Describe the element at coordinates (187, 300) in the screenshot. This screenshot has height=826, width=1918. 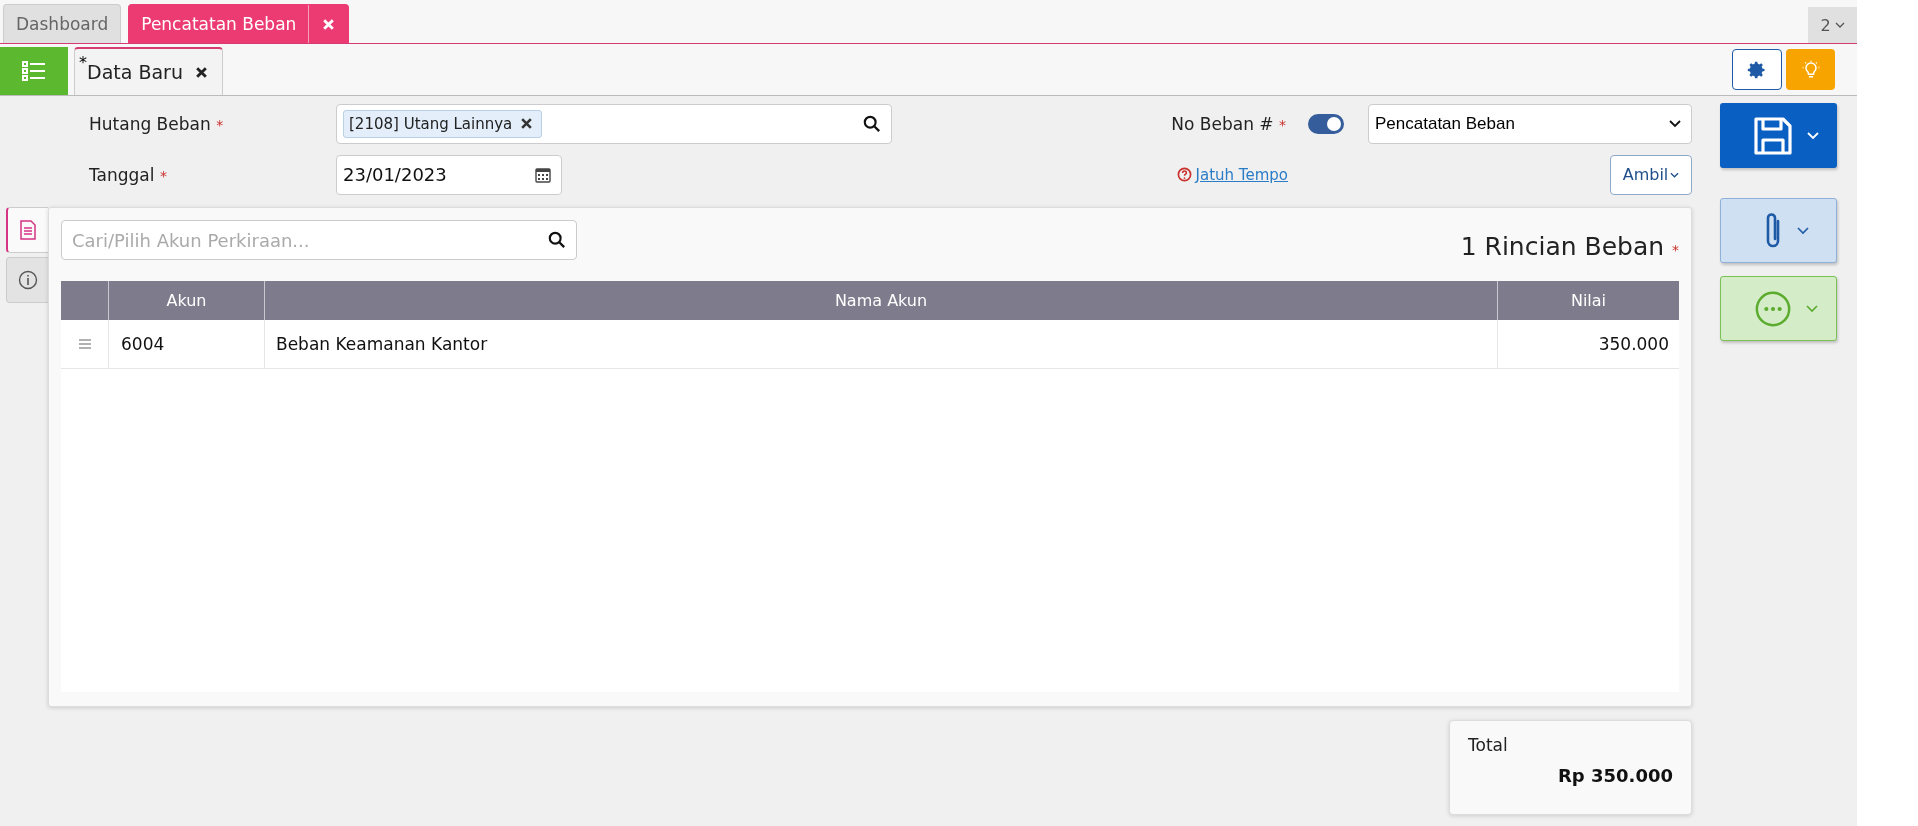
I see `column-header: Akun` at that location.